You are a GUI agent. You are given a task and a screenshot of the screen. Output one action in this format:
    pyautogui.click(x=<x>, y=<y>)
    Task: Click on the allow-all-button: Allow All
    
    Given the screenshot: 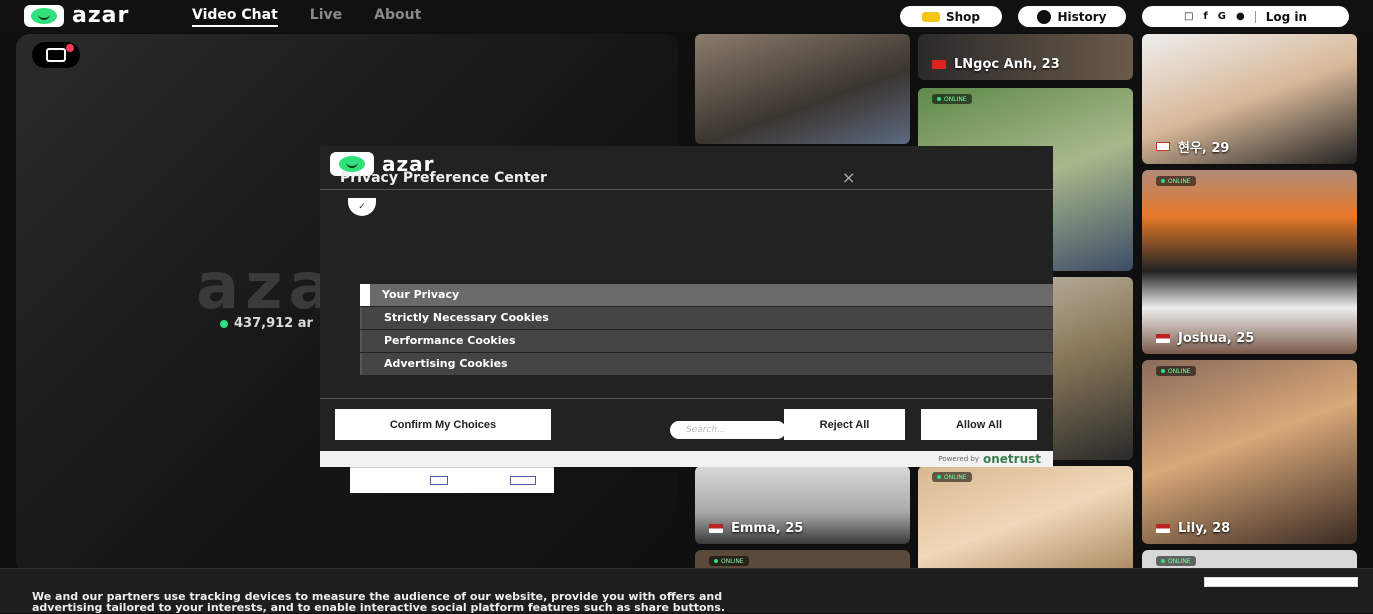 What is the action you would take?
    pyautogui.click(x=979, y=424)
    